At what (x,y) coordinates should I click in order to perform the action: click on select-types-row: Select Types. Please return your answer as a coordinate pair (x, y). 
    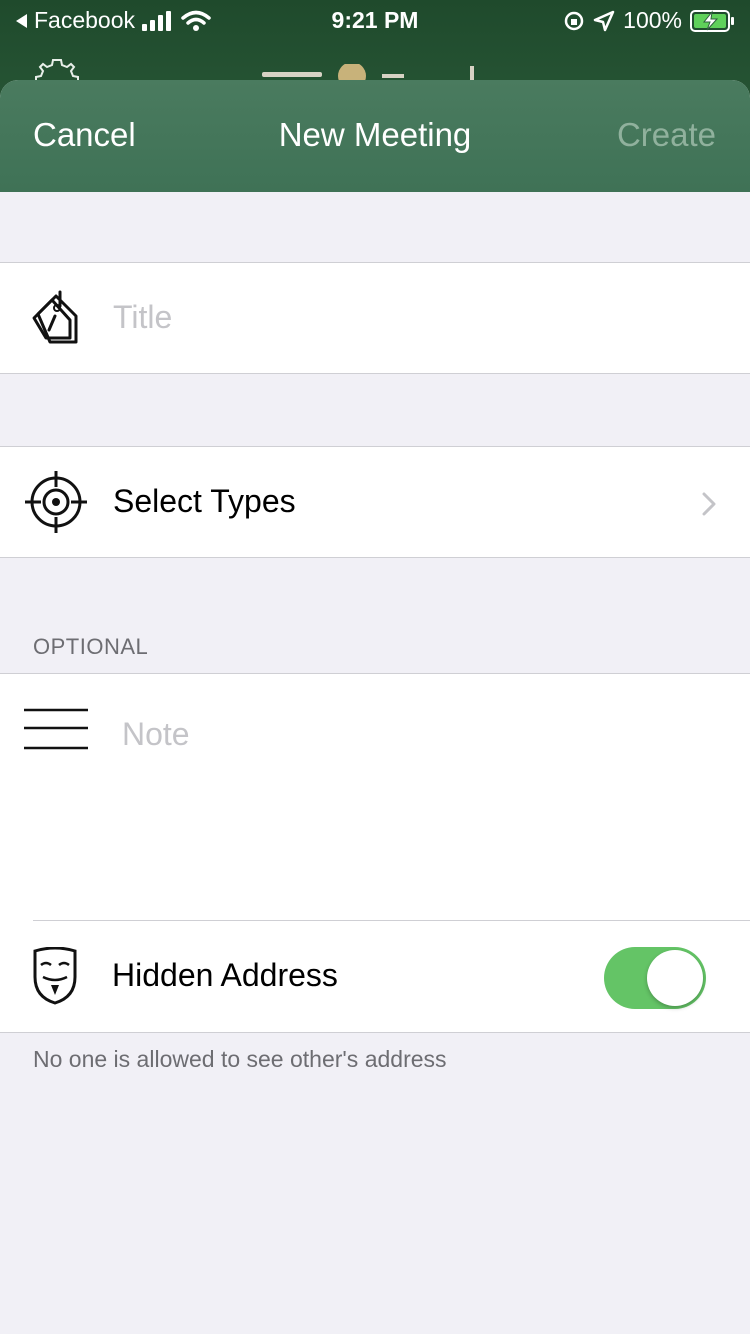
    Looking at the image, I should click on (375, 502).